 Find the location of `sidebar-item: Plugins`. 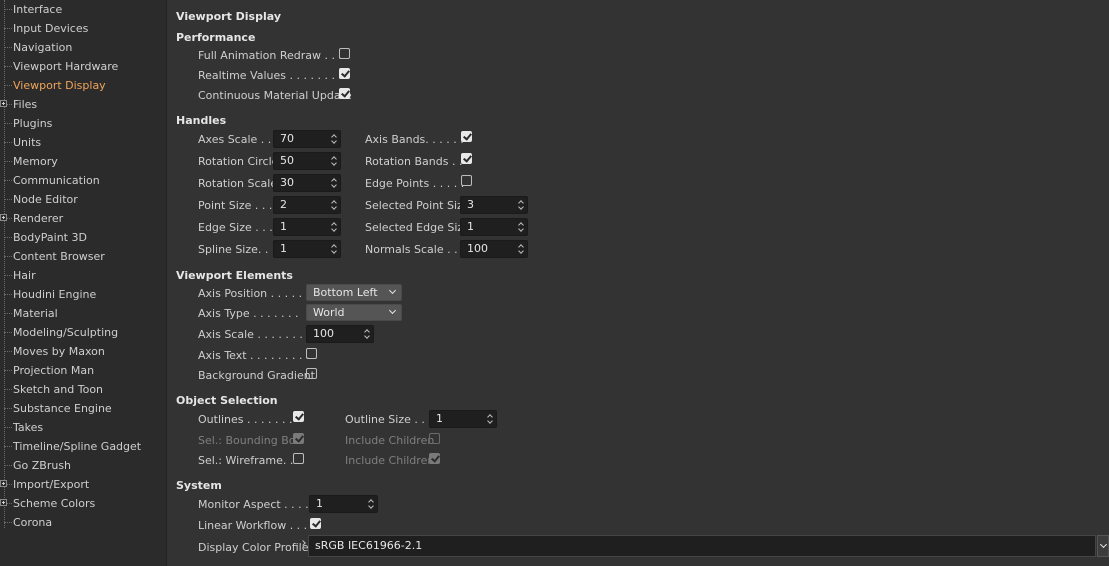

sidebar-item: Plugins is located at coordinates (82, 123).